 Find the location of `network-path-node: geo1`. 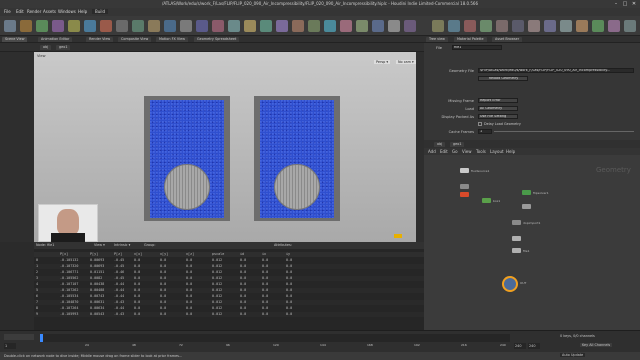

network-path-node: geo1 is located at coordinates (457, 144).